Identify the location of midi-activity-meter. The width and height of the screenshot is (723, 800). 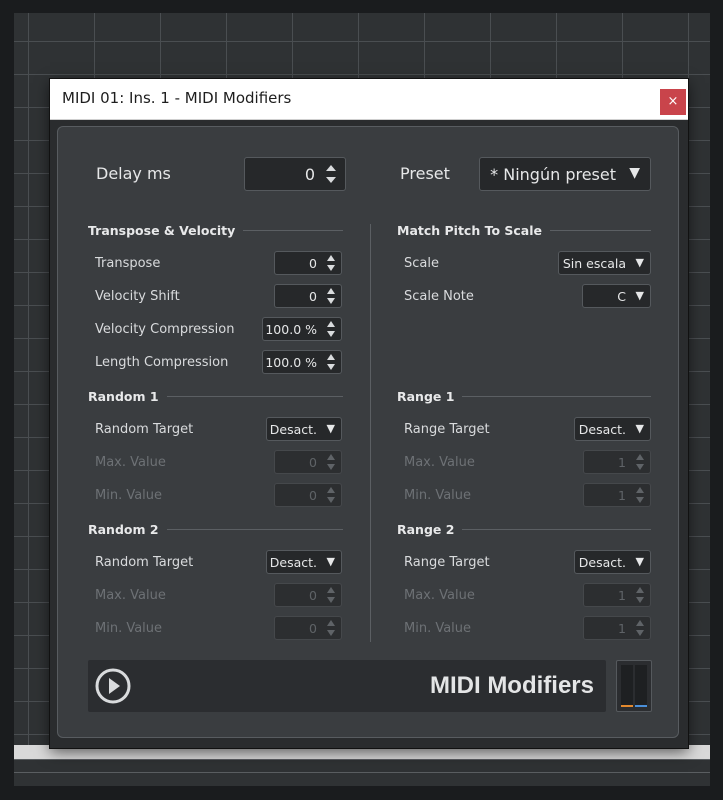
(634, 686).